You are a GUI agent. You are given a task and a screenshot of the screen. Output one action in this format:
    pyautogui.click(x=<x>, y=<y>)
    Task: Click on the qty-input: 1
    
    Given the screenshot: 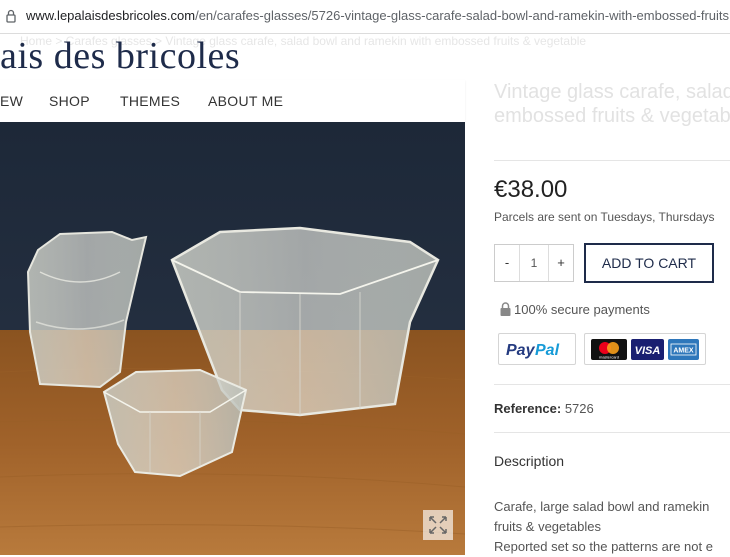 What is the action you would take?
    pyautogui.click(x=534, y=263)
    